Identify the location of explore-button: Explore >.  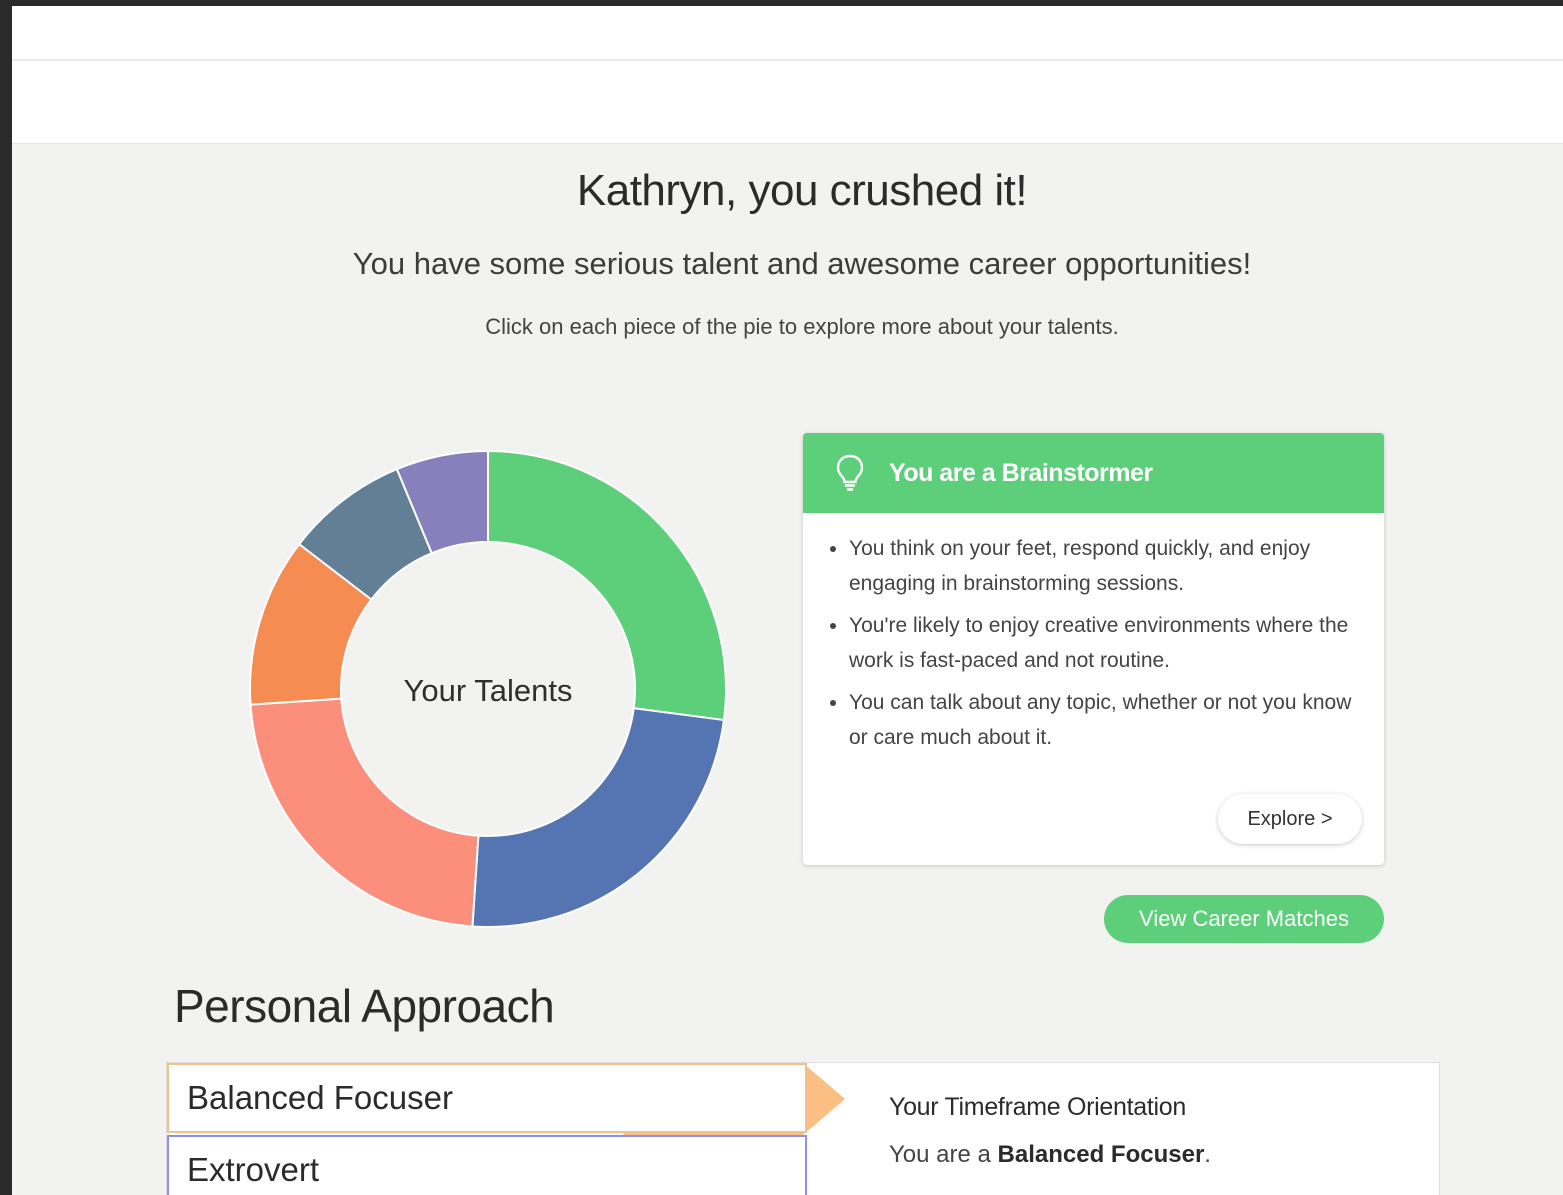
(1290, 819).